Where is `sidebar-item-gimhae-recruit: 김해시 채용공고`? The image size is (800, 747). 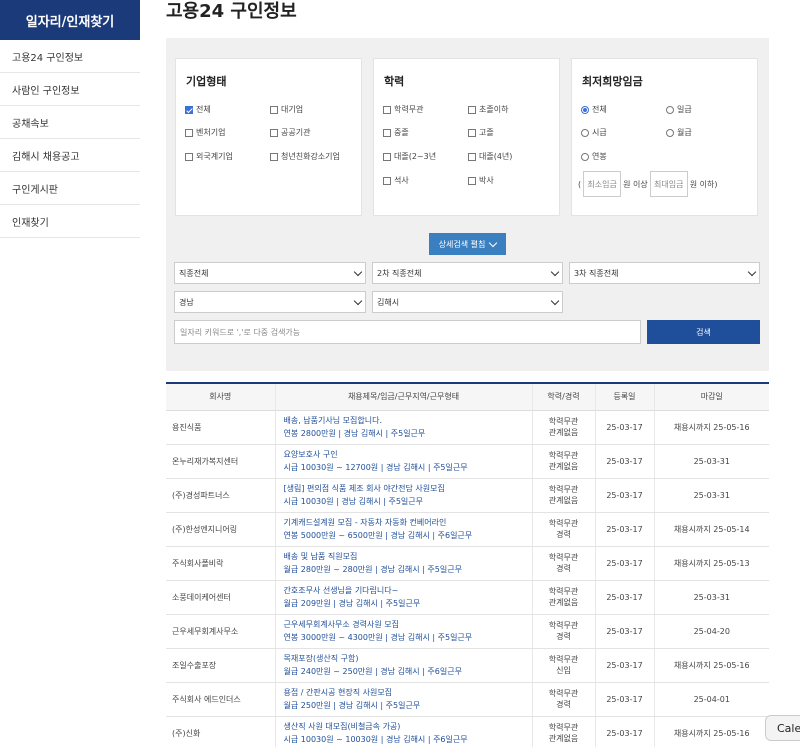
sidebar-item-gimhae-recruit: 김해시 채용공고 is located at coordinates (70, 155).